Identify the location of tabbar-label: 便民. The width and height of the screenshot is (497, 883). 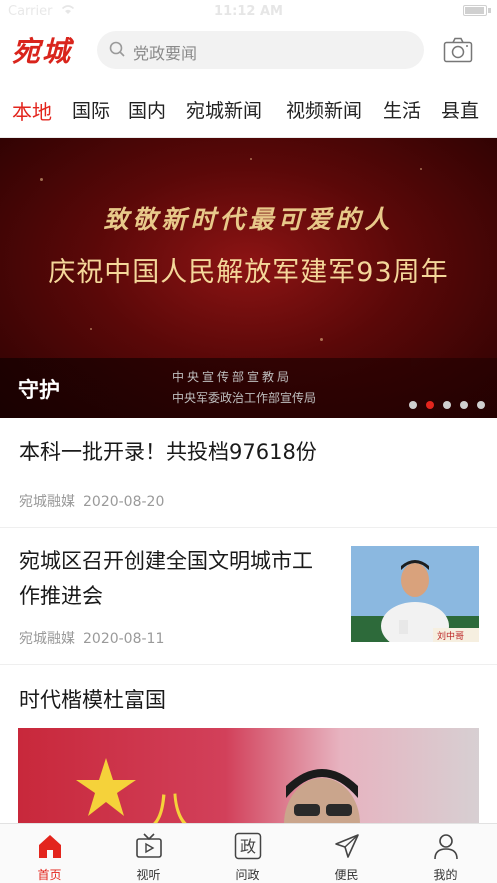
(346, 875).